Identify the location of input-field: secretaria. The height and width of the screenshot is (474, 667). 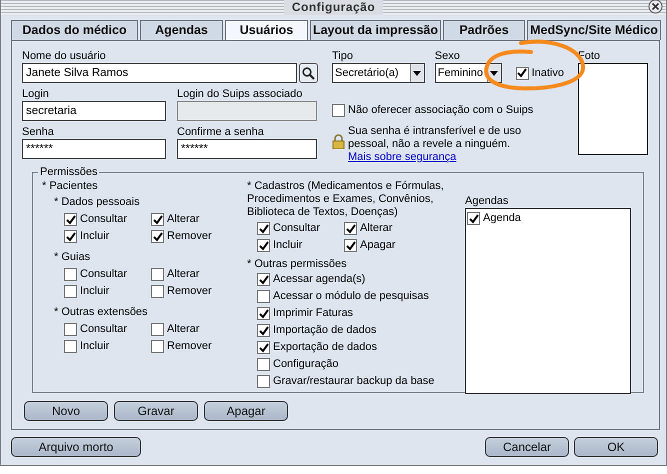
(94, 111).